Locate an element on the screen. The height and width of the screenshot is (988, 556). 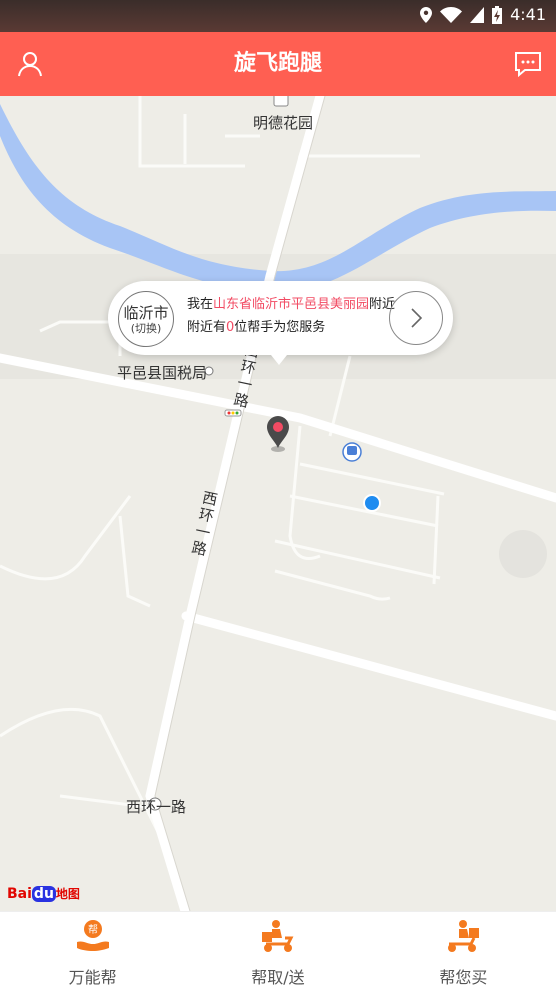
svg-text: 帮 is located at coordinates (93, 930).